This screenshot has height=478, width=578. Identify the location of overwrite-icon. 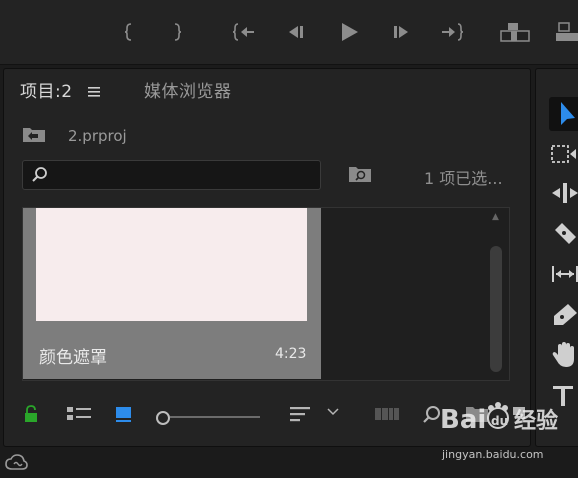
(565, 32).